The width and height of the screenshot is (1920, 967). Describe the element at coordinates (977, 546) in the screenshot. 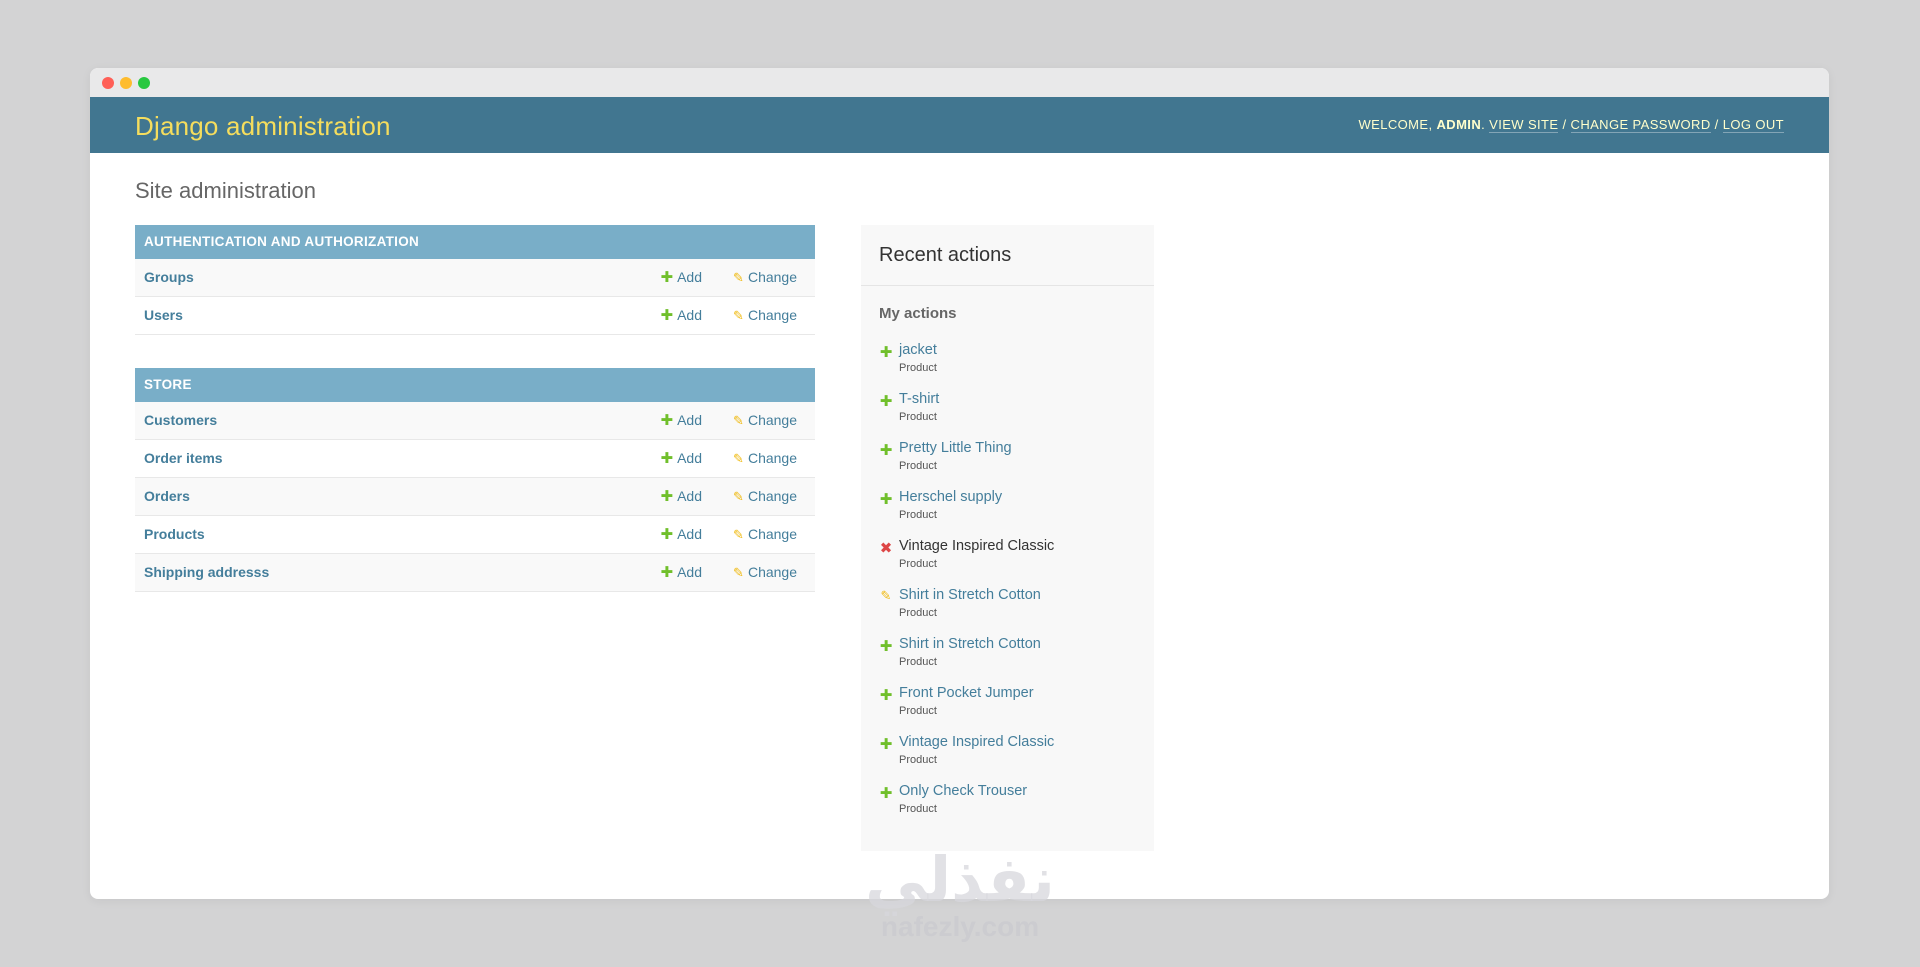

I see `action-object-name: Vintage Inspired Classic` at that location.